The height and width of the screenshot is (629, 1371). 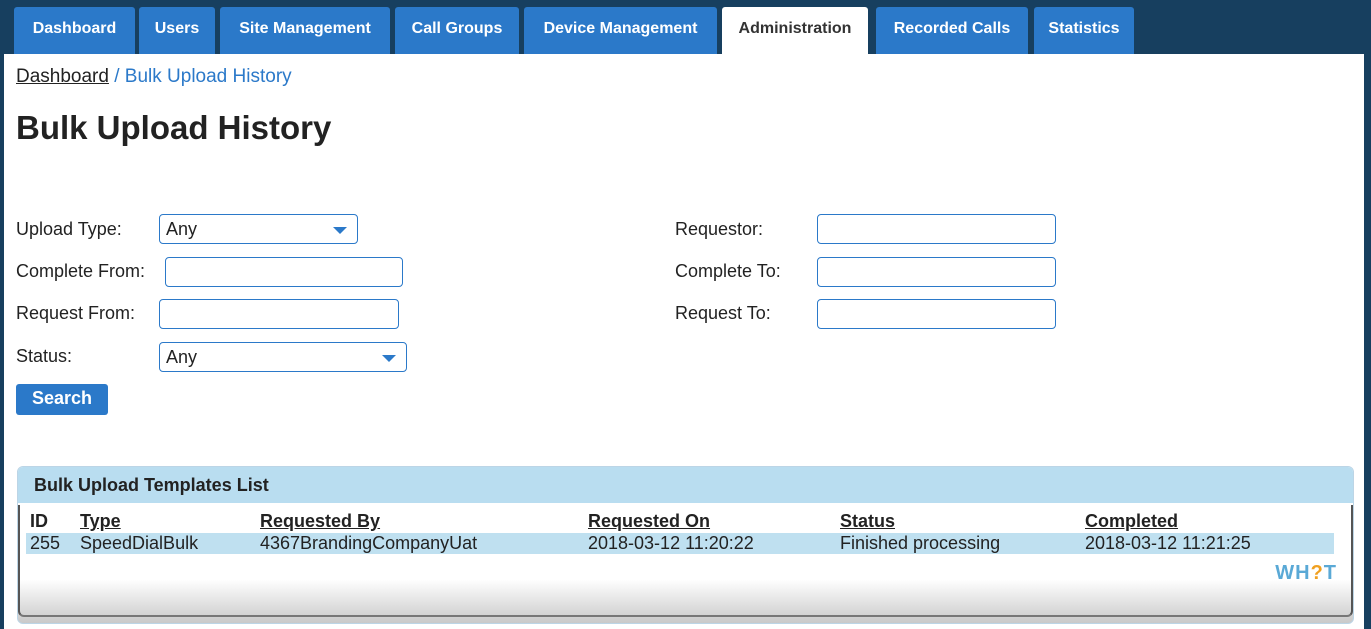 I want to click on tab-dashboard: Dashboard, so click(x=74, y=30).